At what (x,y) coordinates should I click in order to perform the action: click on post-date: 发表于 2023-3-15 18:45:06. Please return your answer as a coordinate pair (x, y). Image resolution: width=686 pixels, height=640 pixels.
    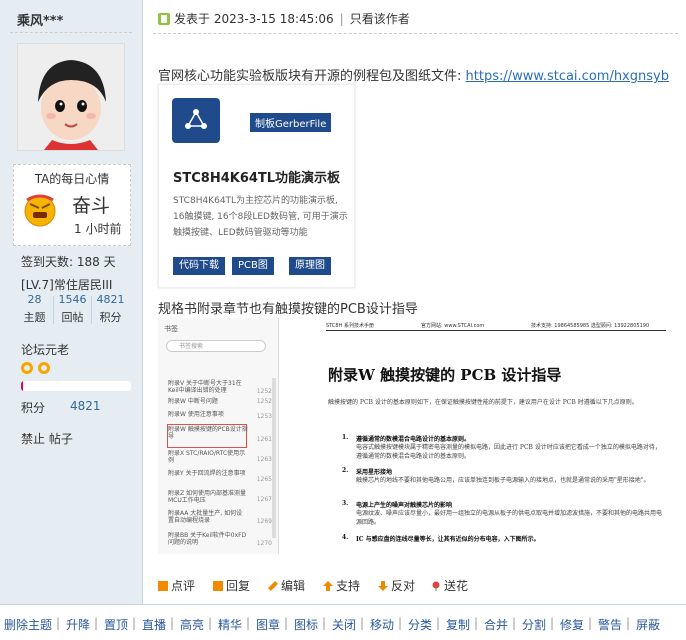
    Looking at the image, I should click on (254, 19).